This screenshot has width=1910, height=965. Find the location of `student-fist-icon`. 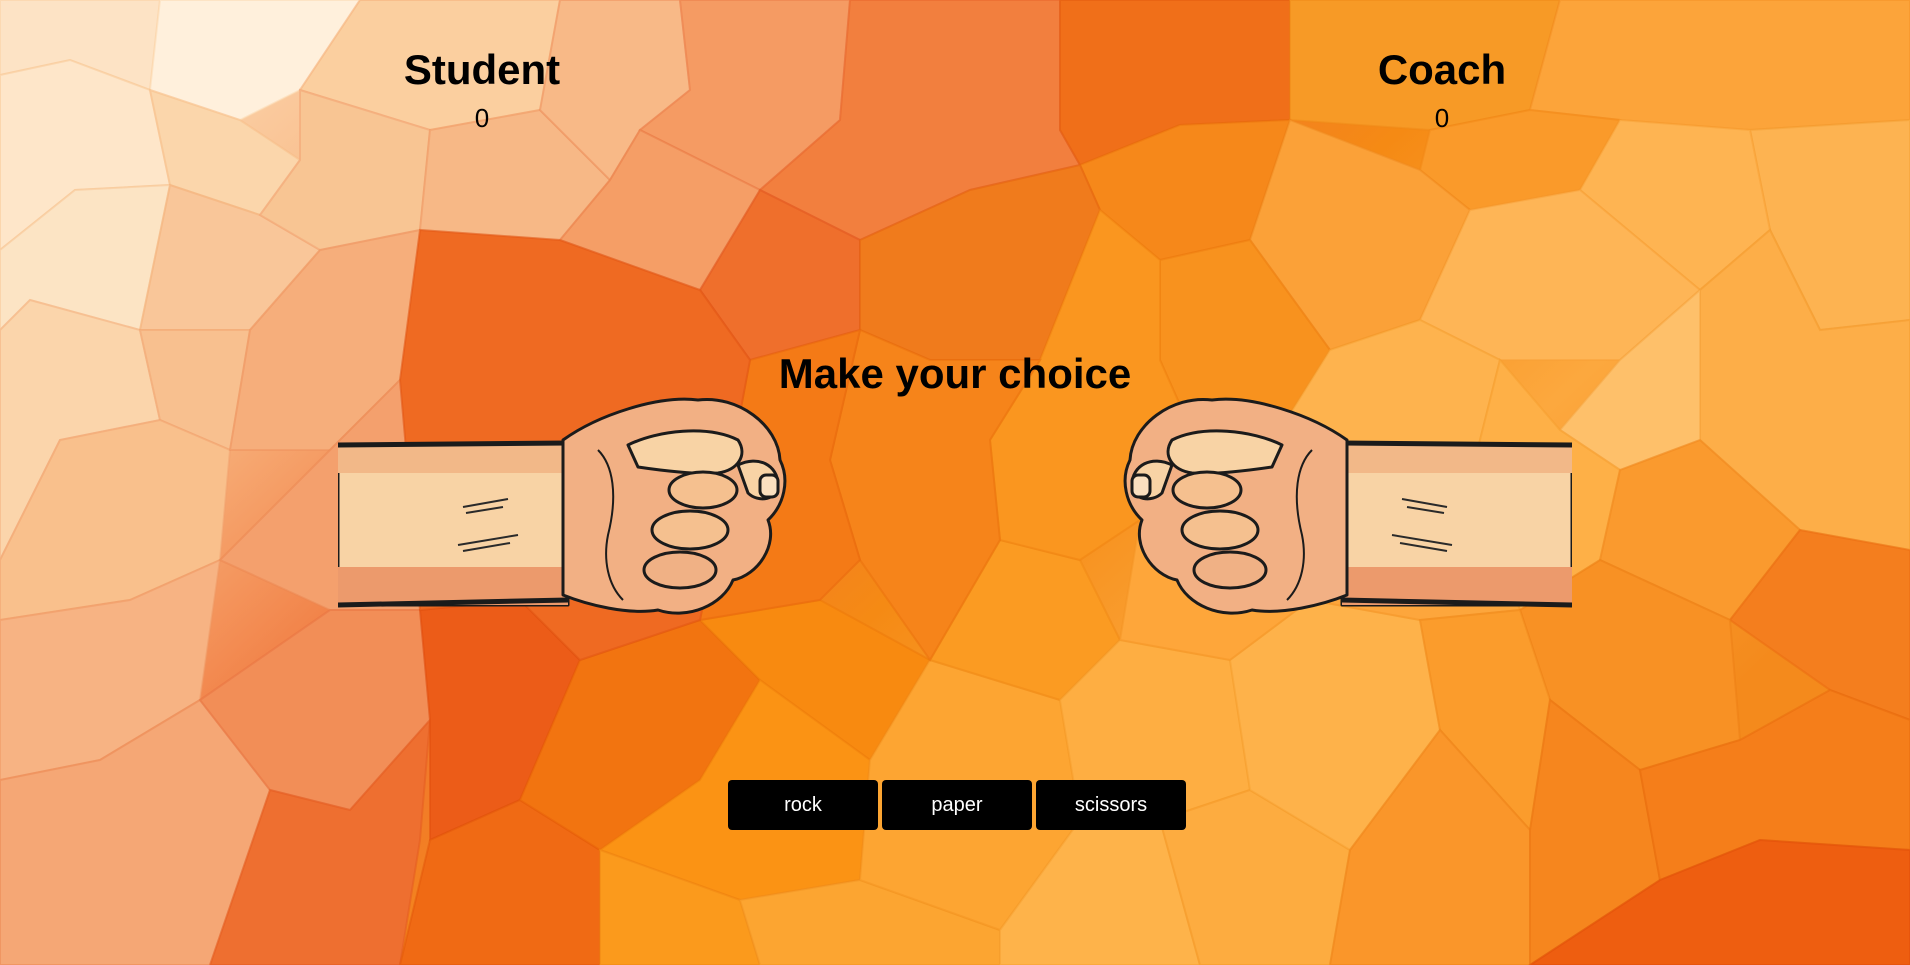

student-fist-icon is located at coordinates (562, 506).